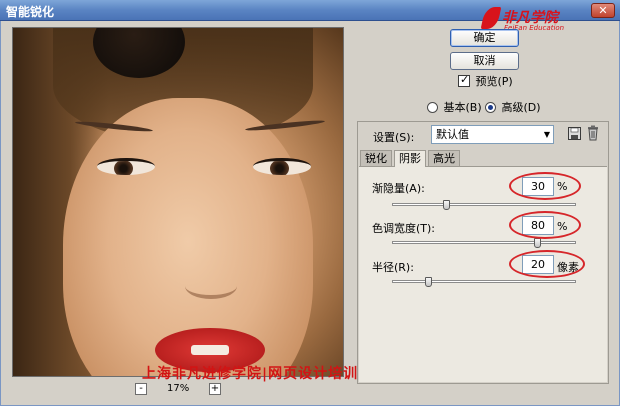 This screenshot has height=406, width=620. What do you see at coordinates (574, 133) in the screenshot?
I see `save-settings-icon` at bounding box center [574, 133].